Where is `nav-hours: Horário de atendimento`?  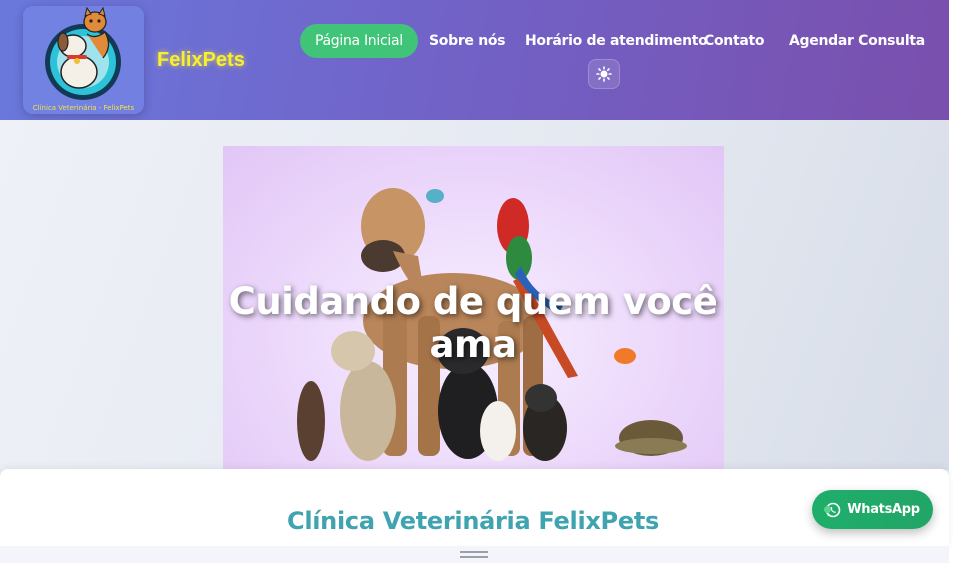
nav-hours: Horário de atendimento is located at coordinates (616, 41).